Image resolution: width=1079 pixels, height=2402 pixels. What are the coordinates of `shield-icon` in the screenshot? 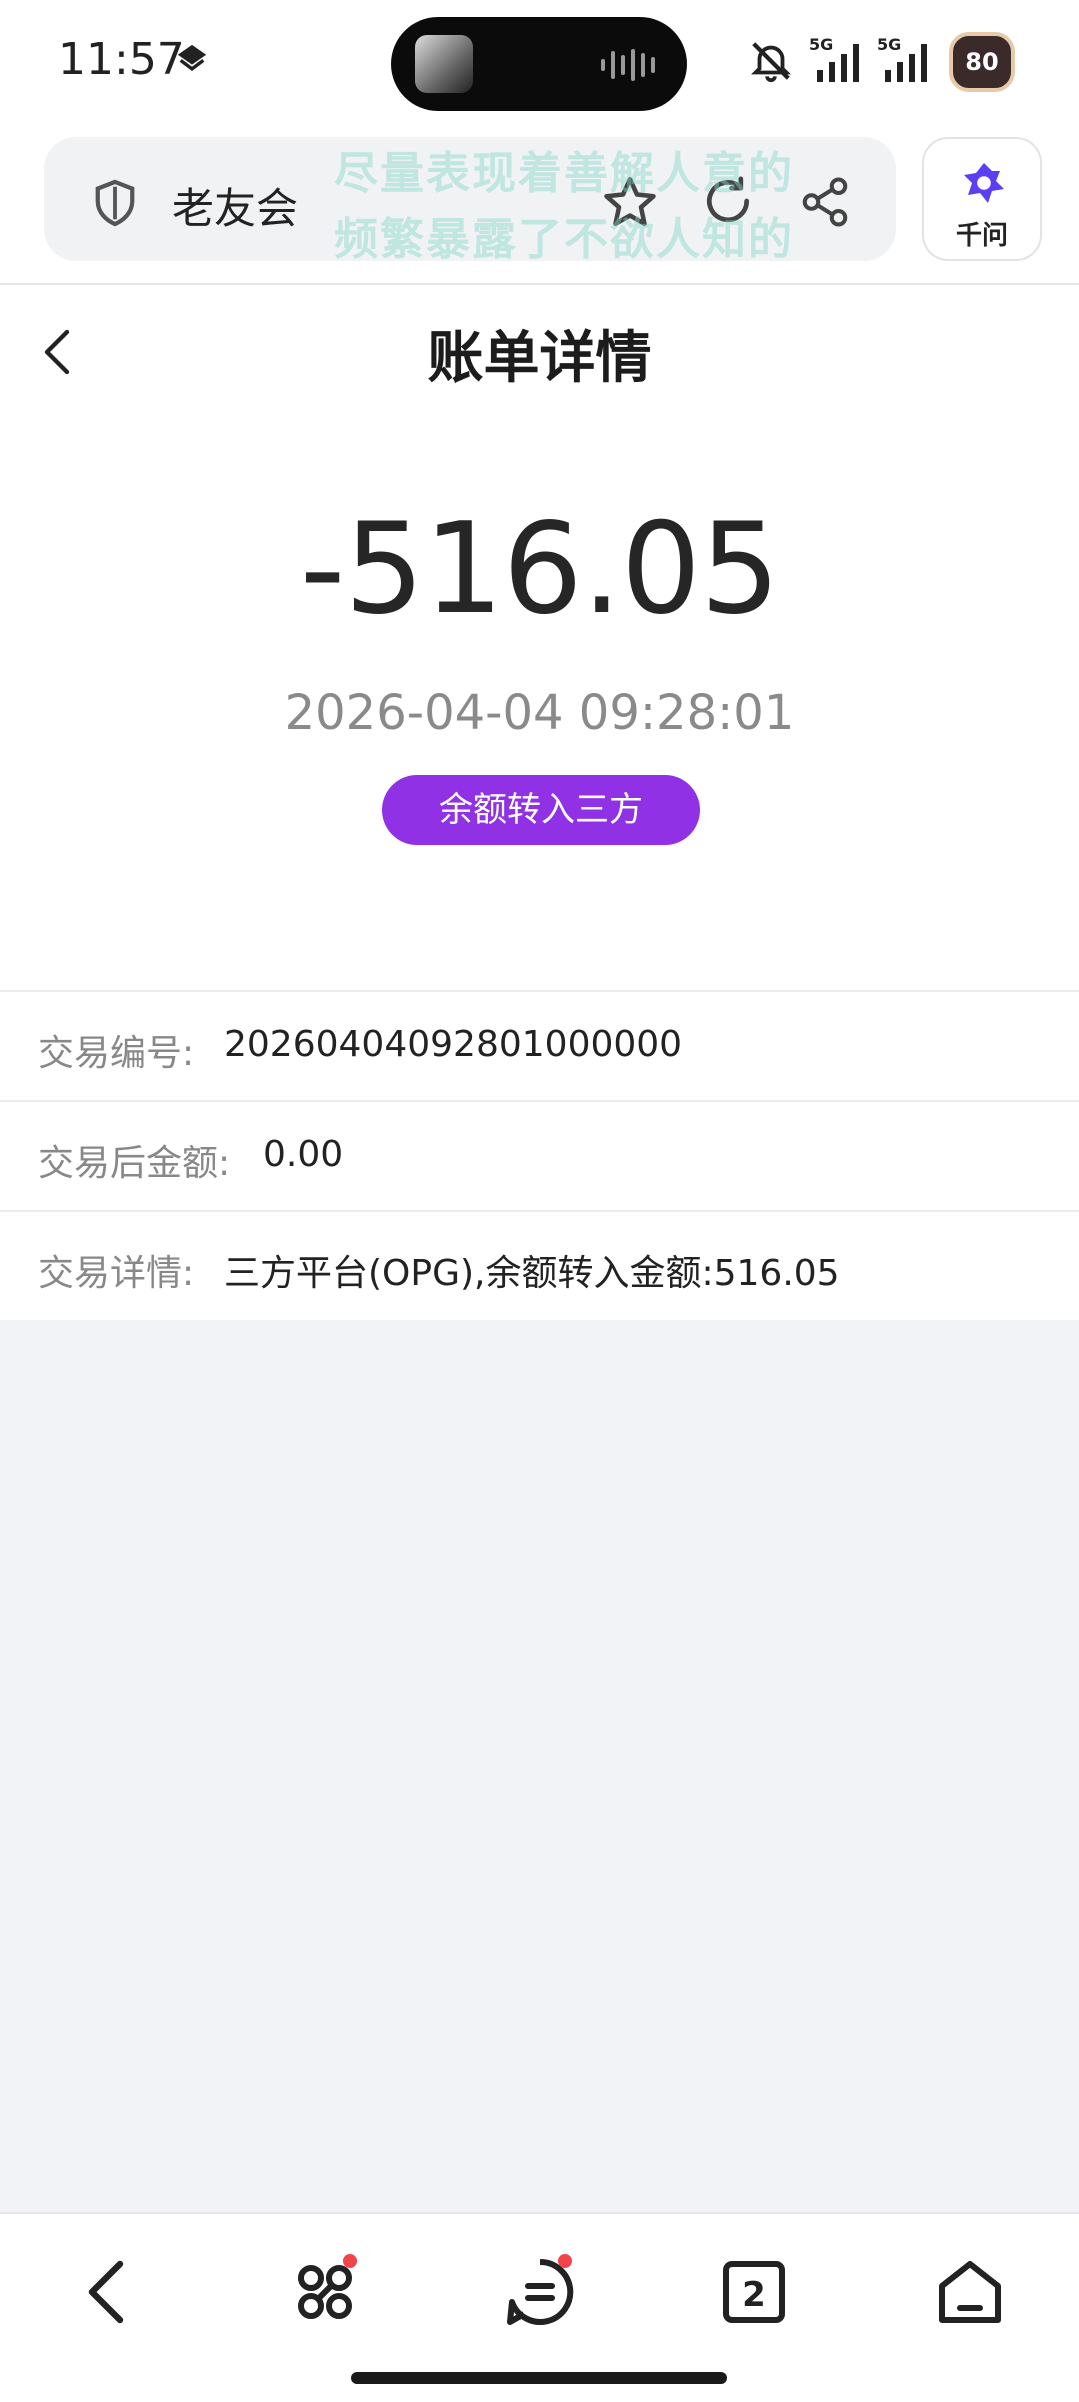 It's located at (115, 203).